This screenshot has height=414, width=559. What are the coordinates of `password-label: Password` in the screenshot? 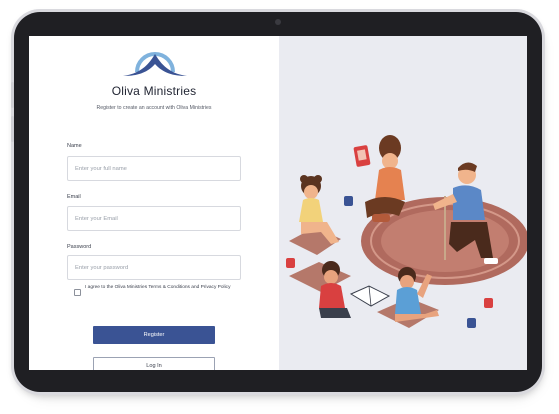 It's located at (79, 247).